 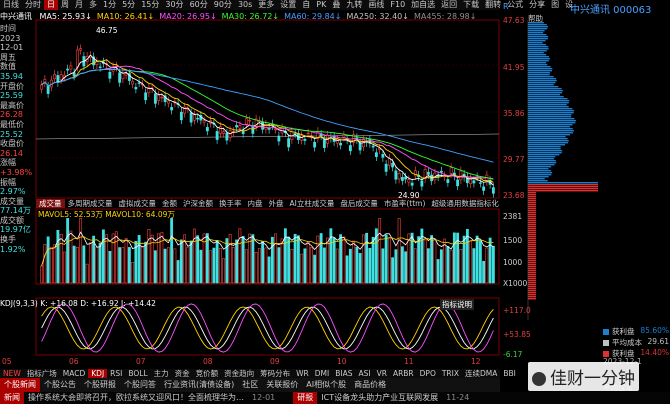 I want to click on indicator-tab: 主力, so click(x=161, y=373).